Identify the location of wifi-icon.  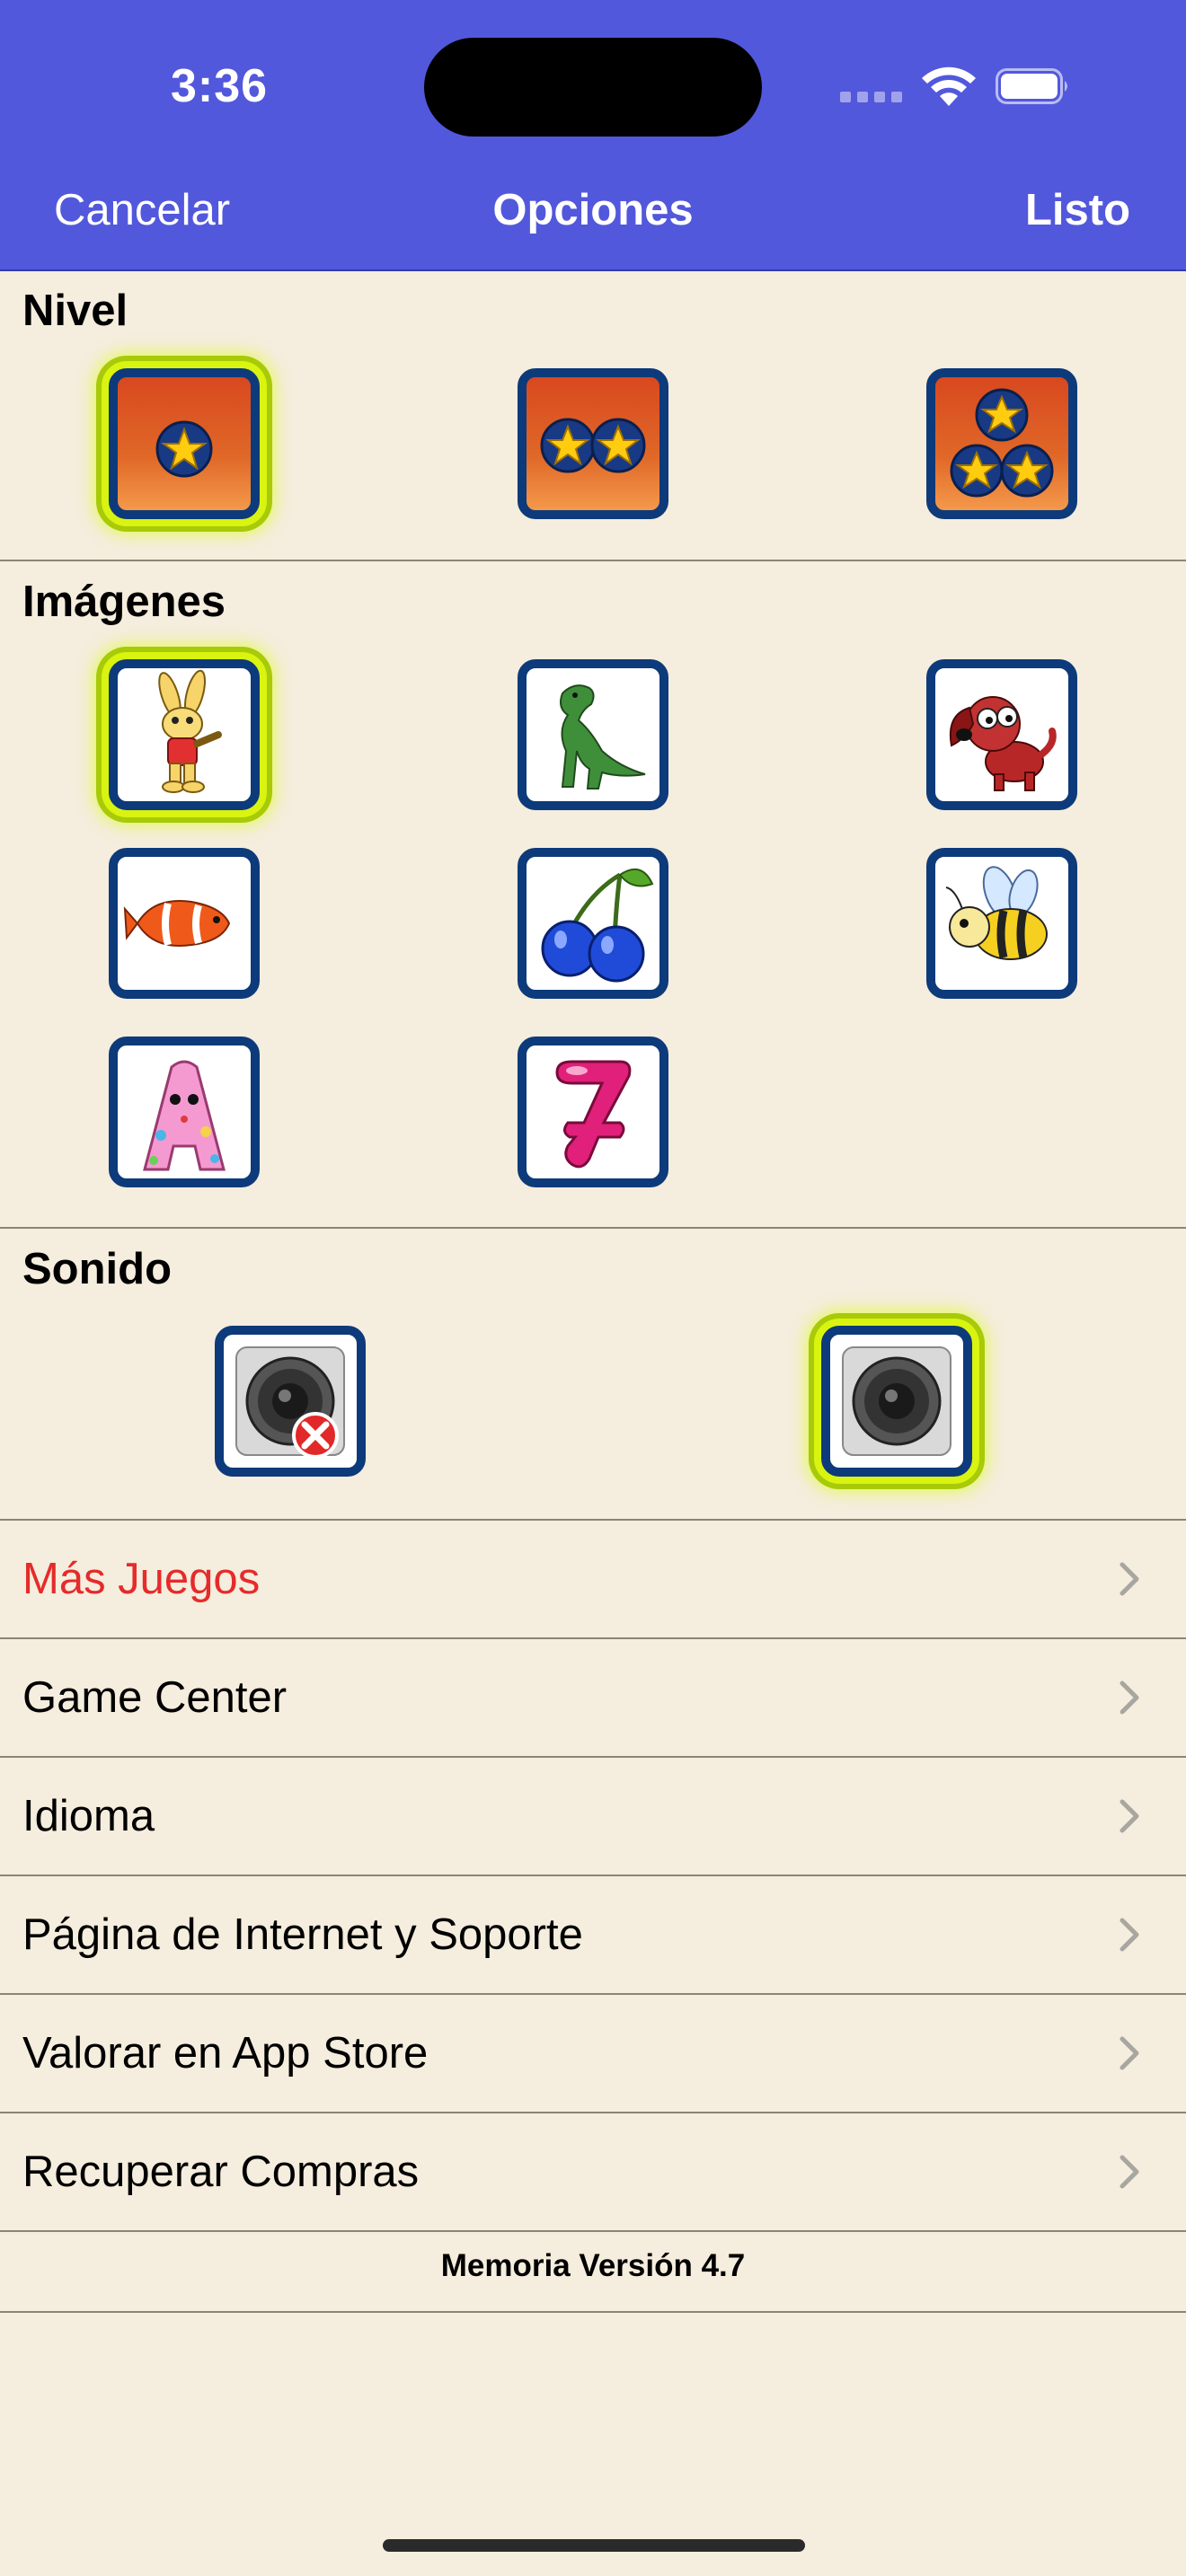
(949, 86).